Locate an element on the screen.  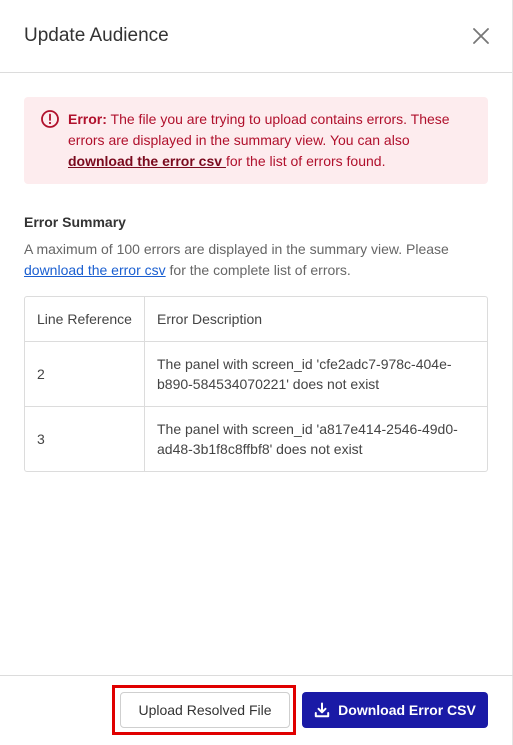
error-circle-icon is located at coordinates (50, 119).